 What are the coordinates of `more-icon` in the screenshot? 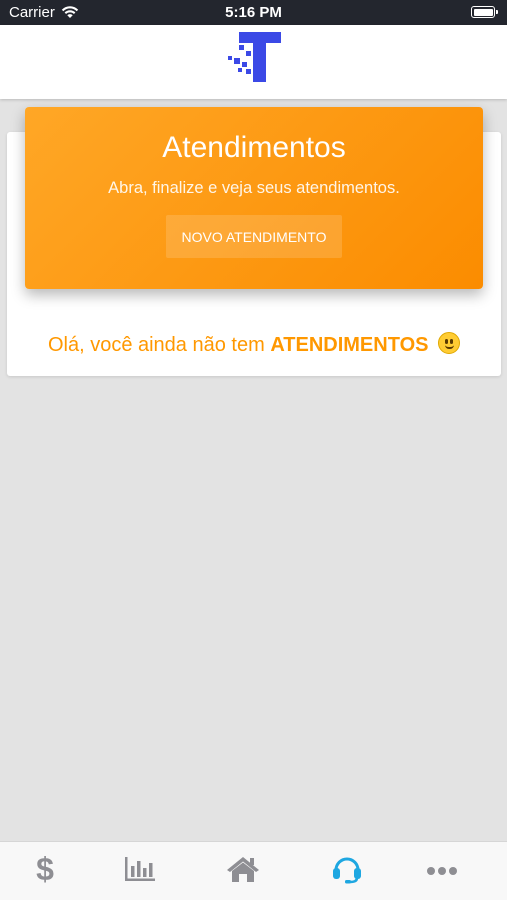 It's located at (442, 872).